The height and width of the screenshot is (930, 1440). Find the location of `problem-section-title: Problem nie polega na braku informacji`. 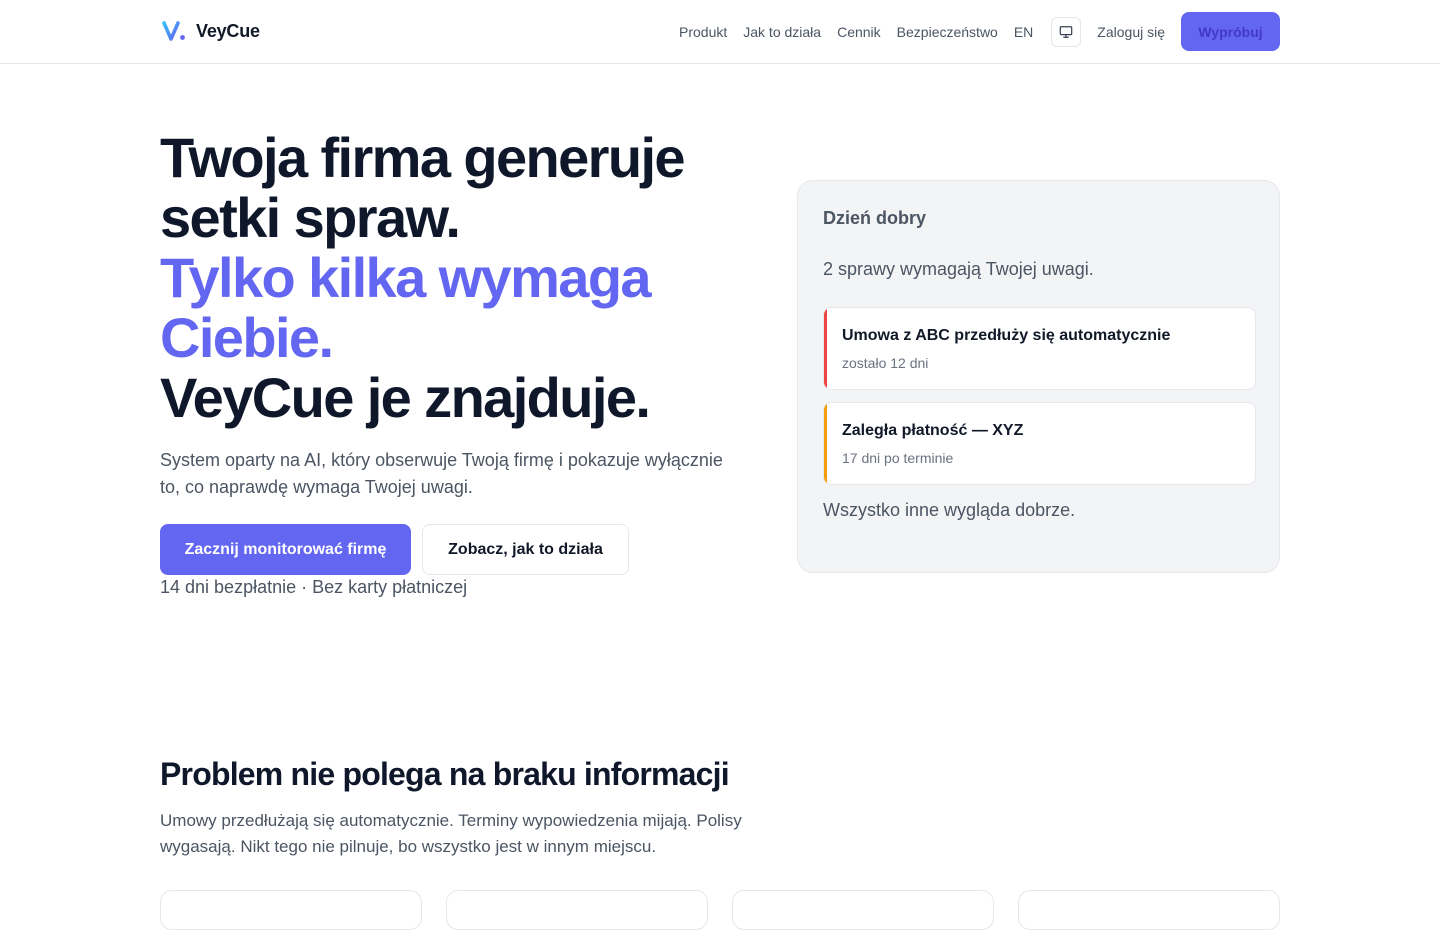

problem-section-title: Problem nie polega na braku informacji is located at coordinates (445, 774).